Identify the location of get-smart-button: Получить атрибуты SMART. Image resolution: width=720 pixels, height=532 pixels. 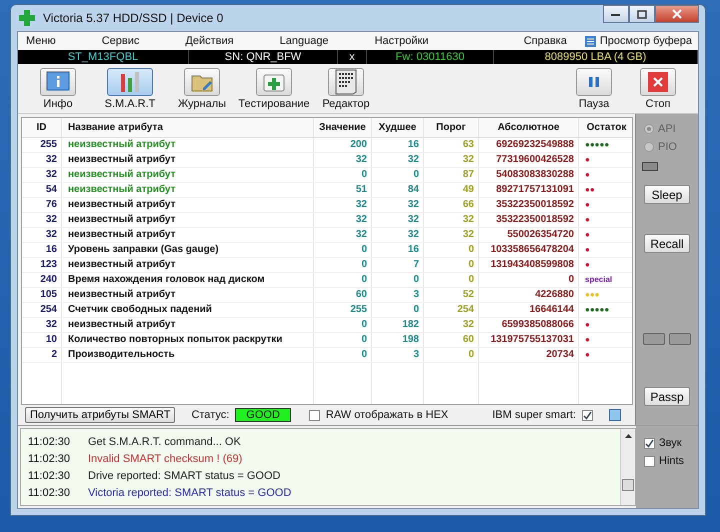
(100, 415).